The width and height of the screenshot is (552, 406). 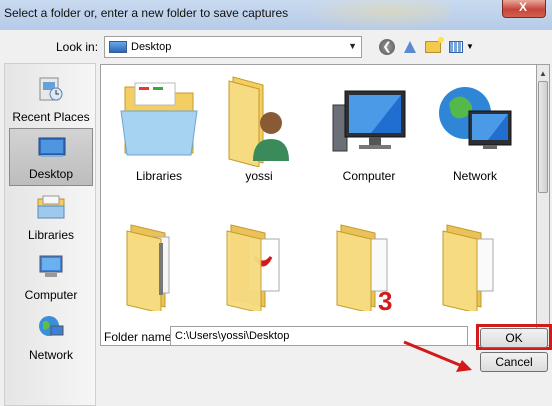 What do you see at coordinates (151, 47) in the screenshot?
I see `lookin-value: Desktop` at bounding box center [151, 47].